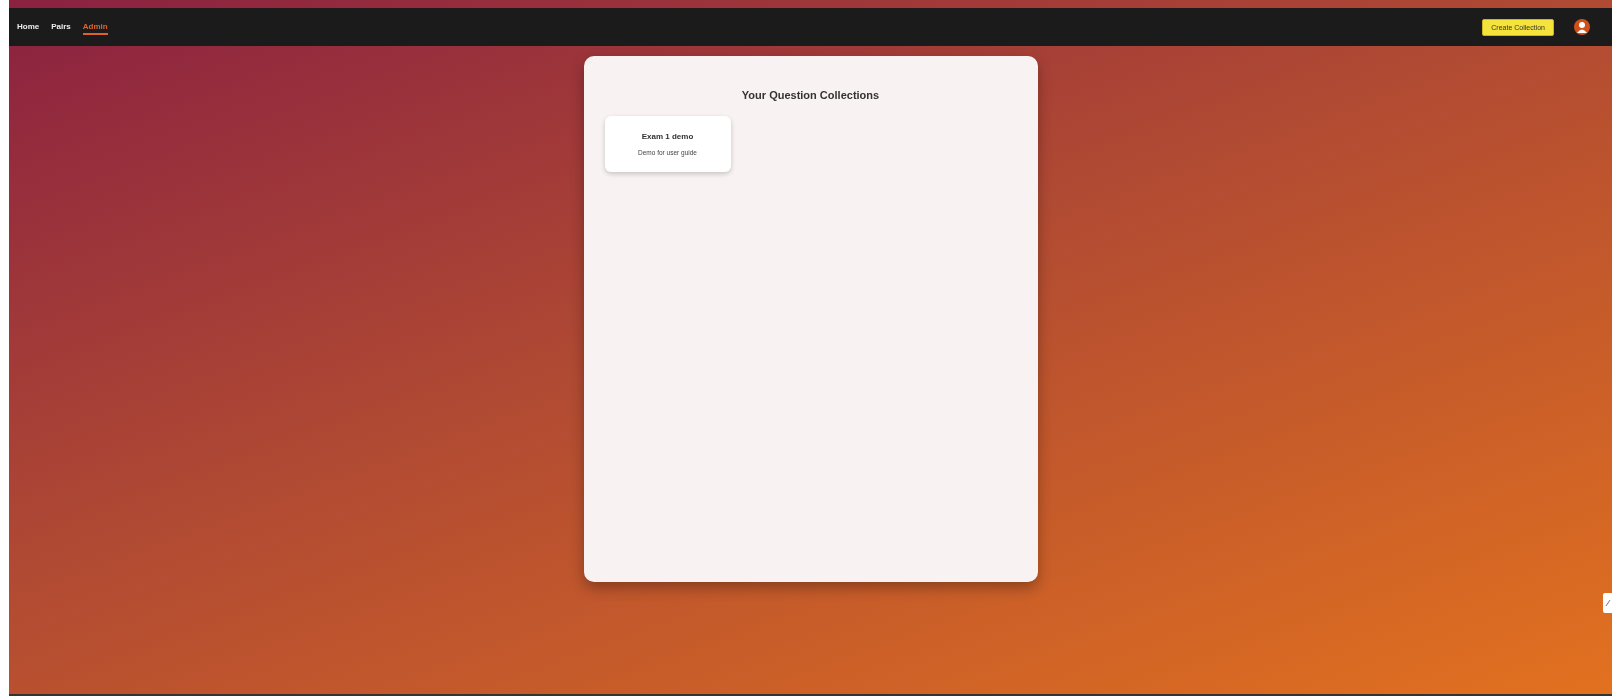 This screenshot has height=696, width=1612. I want to click on panel-title: Your Question Collections, so click(810, 95).